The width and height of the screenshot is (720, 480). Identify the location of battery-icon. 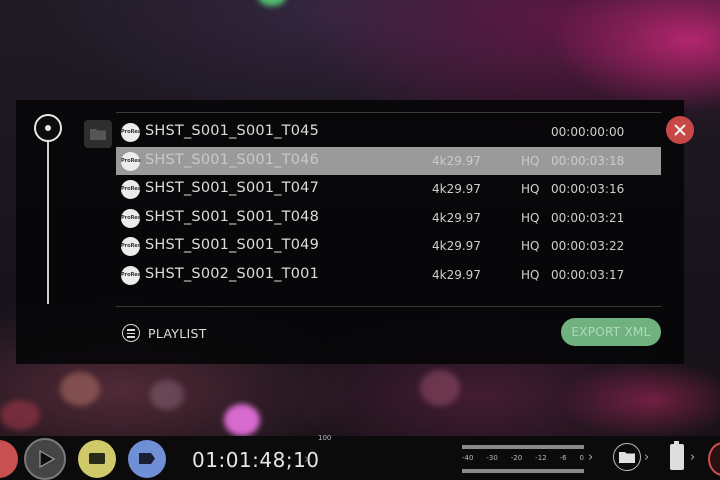
(677, 455).